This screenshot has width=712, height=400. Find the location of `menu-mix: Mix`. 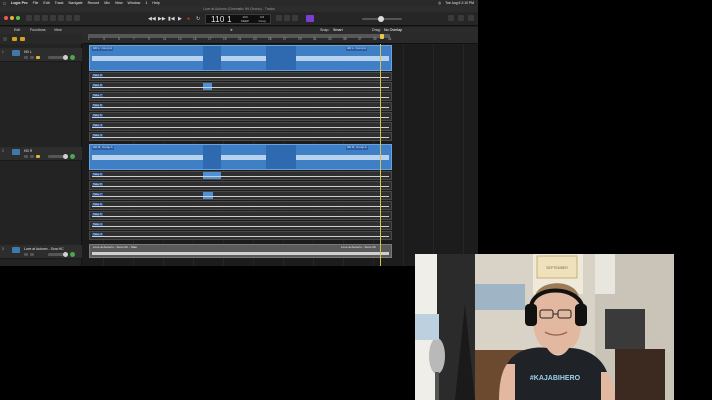

menu-mix: Mix is located at coordinates (107, 3).